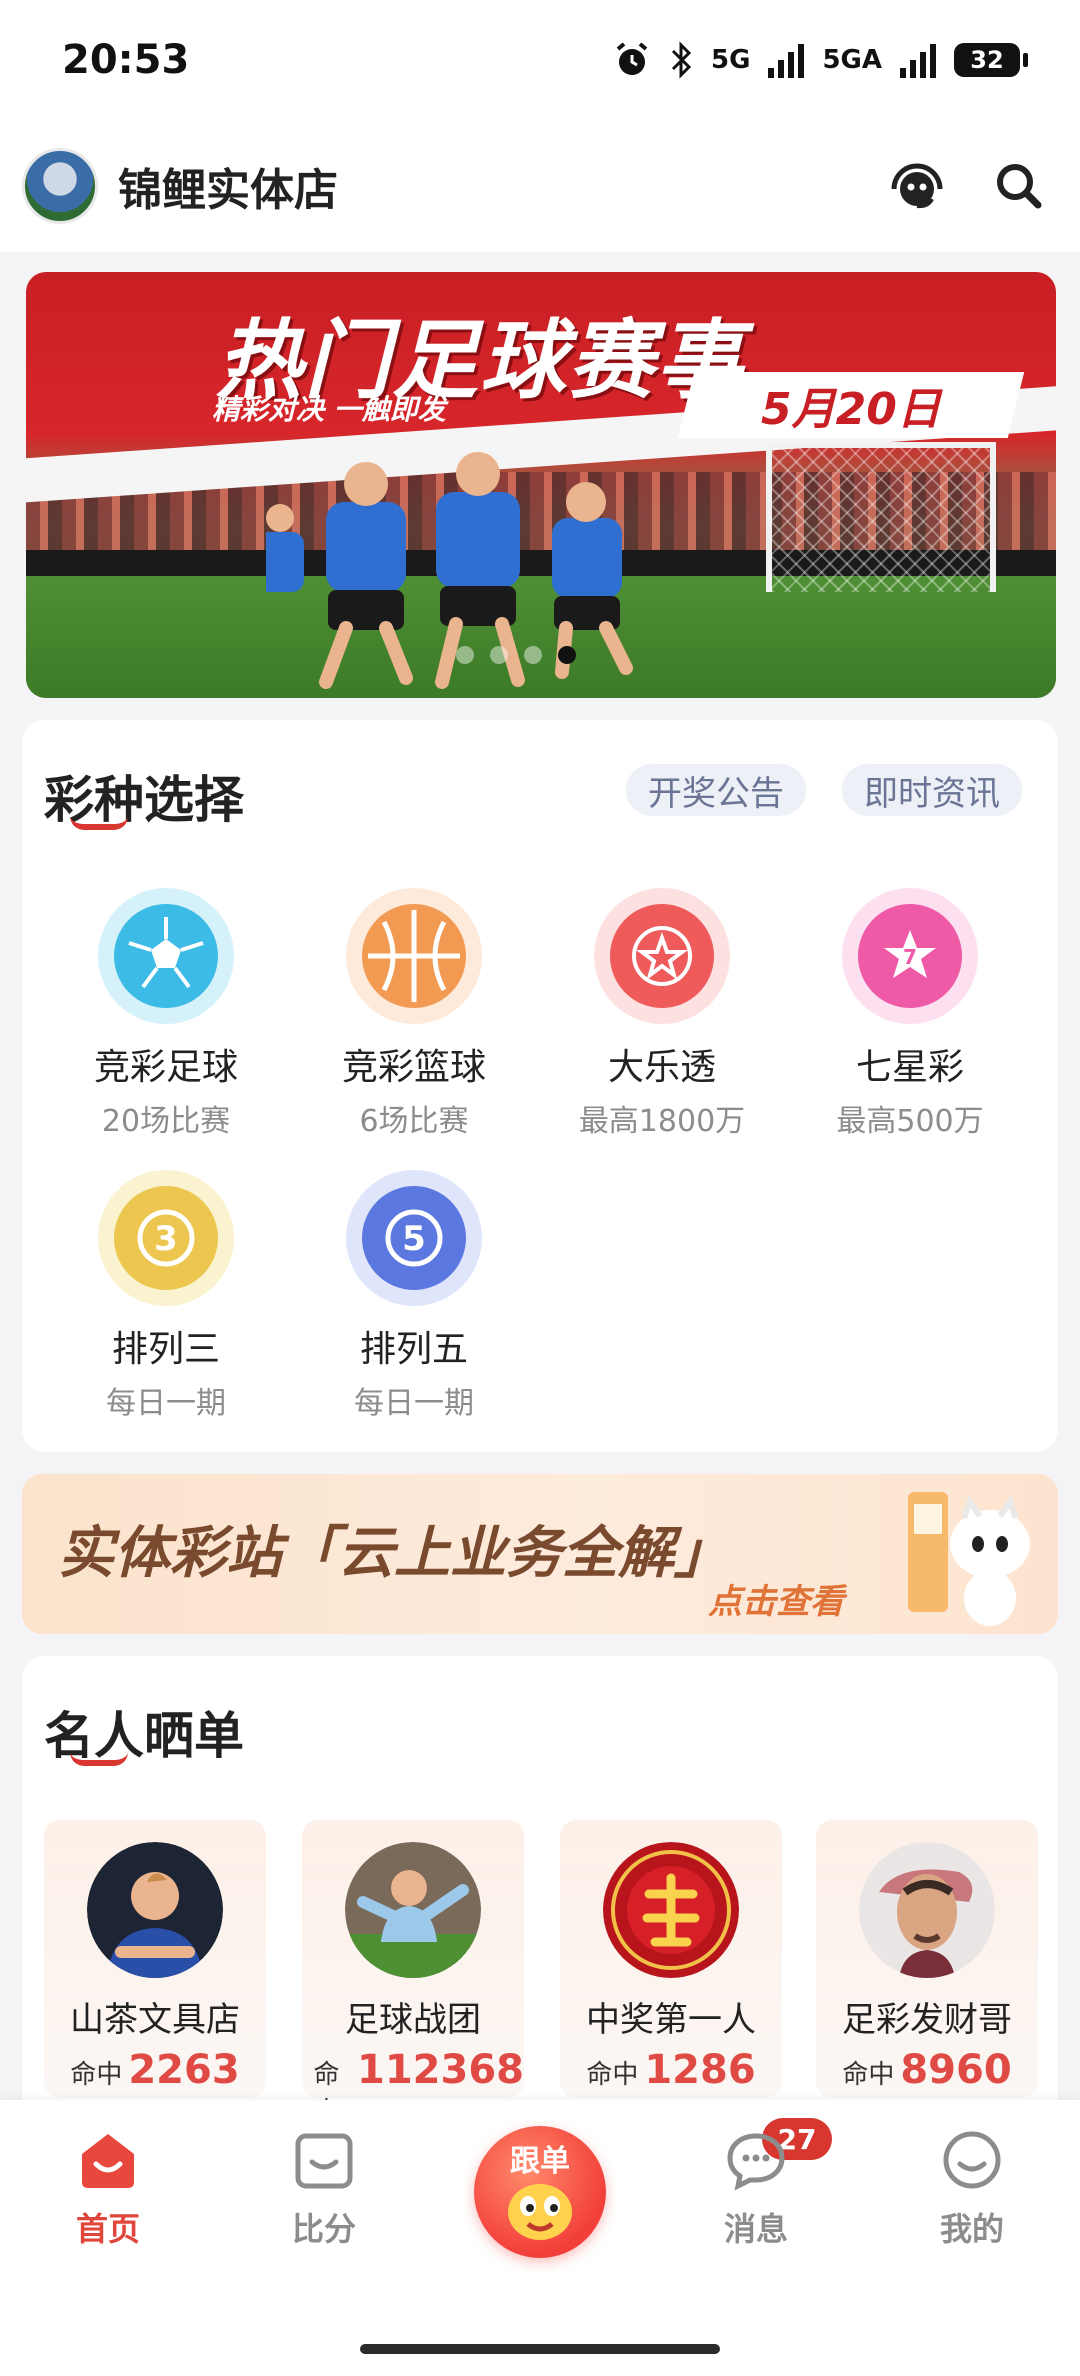  I want to click on score-icon, so click(324, 2161).